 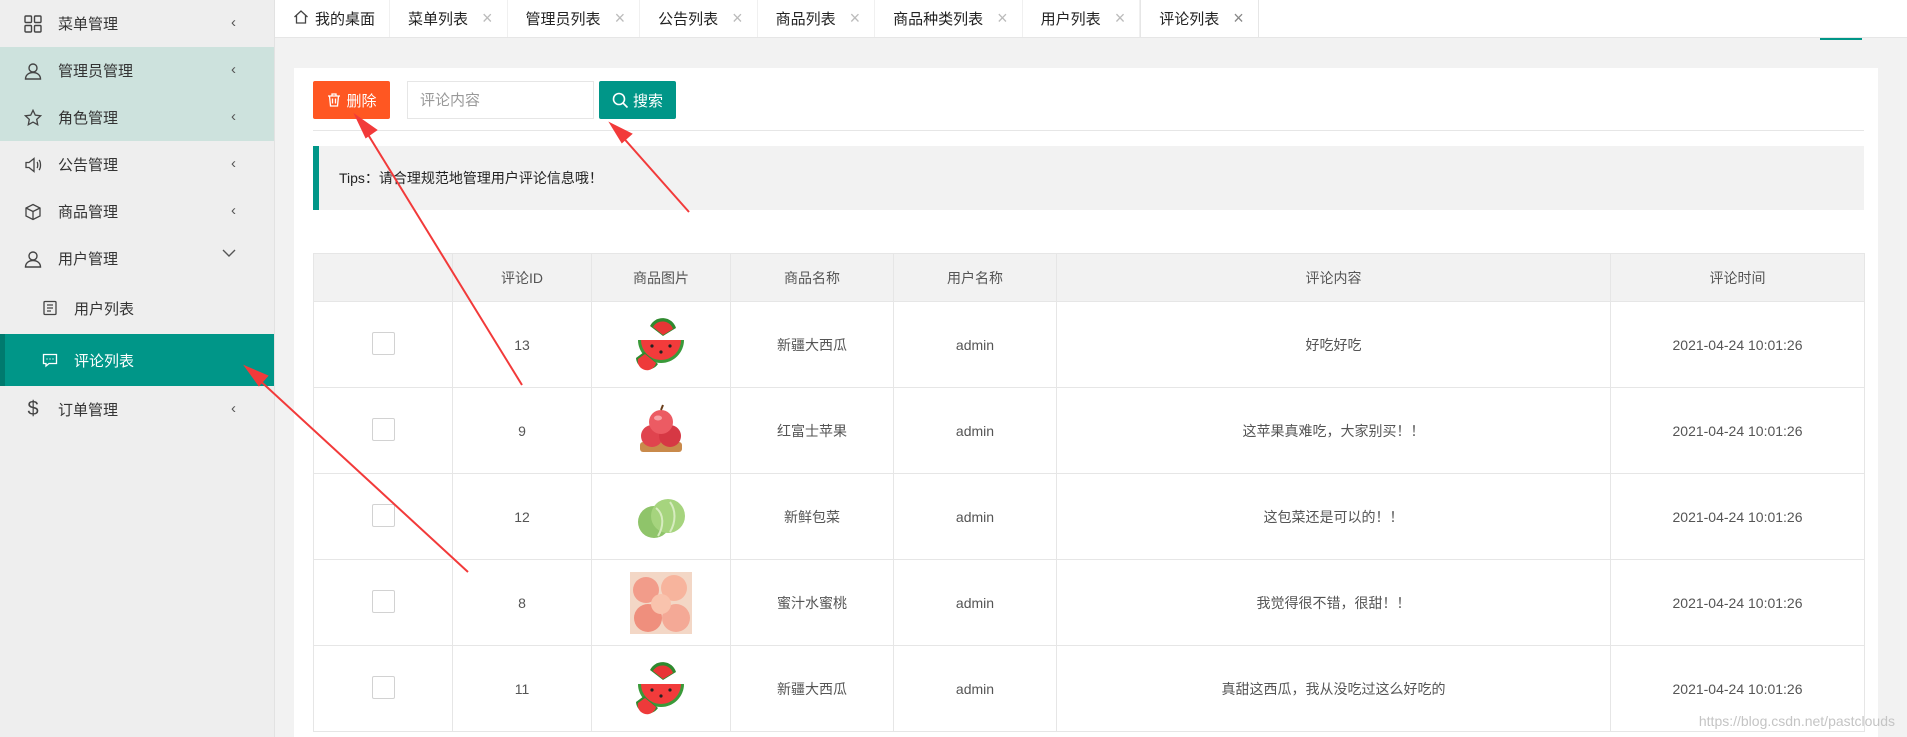 I want to click on list-icon, so click(x=50, y=308).